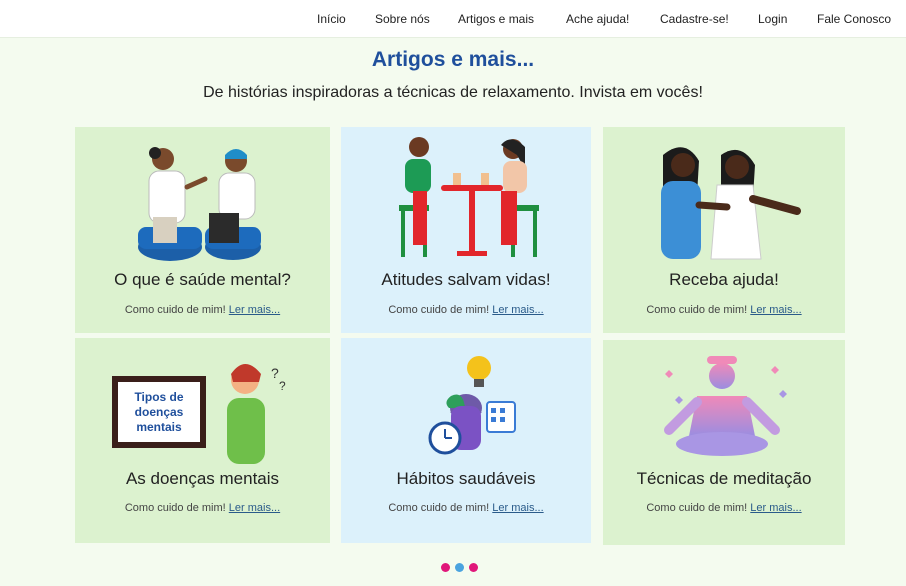 This screenshot has height=586, width=906. Describe the element at coordinates (466, 478) in the screenshot. I see `card-title: Hábitos saudáveis` at that location.